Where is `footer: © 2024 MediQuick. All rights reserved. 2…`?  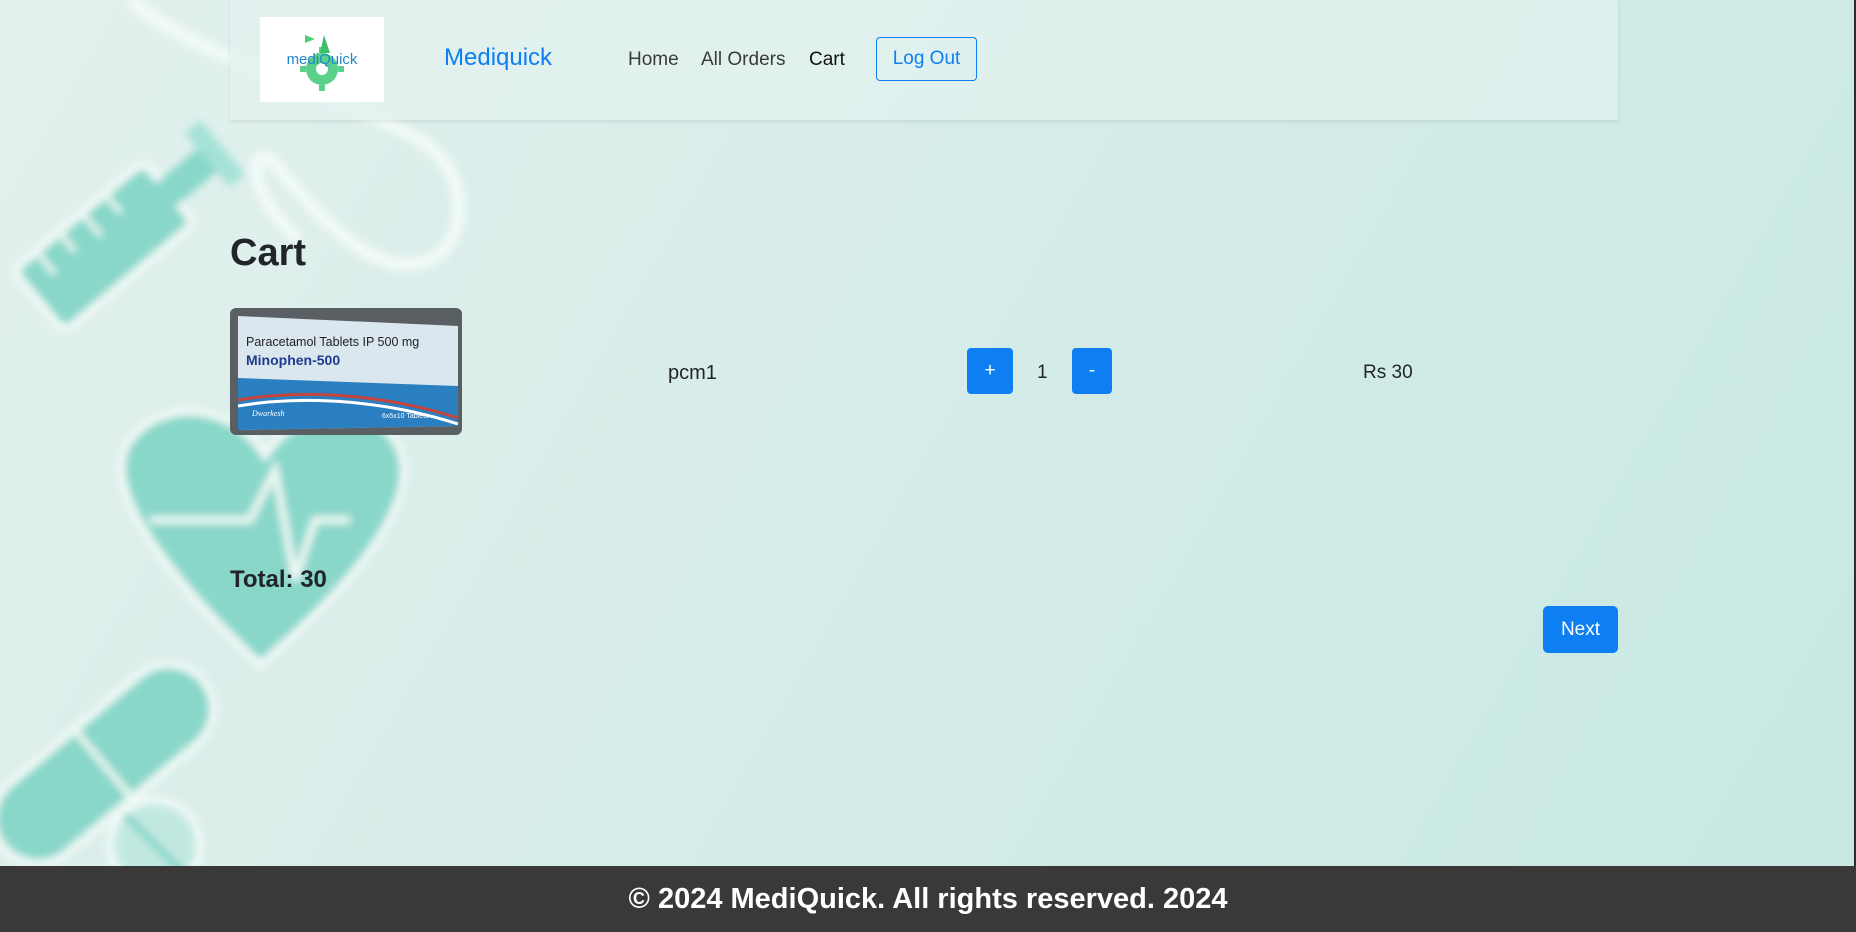
footer: © 2024 MediQuick. All rights reserved. 2… is located at coordinates (928, 899).